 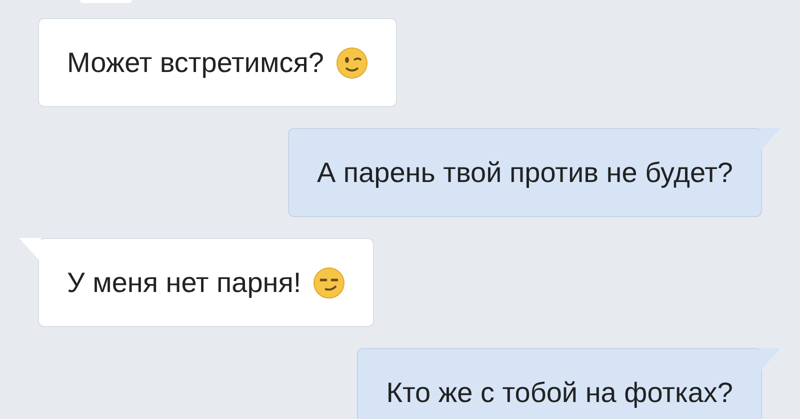 What do you see at coordinates (195, 63) in the screenshot?
I see `message-text: Может встретимся?` at bounding box center [195, 63].